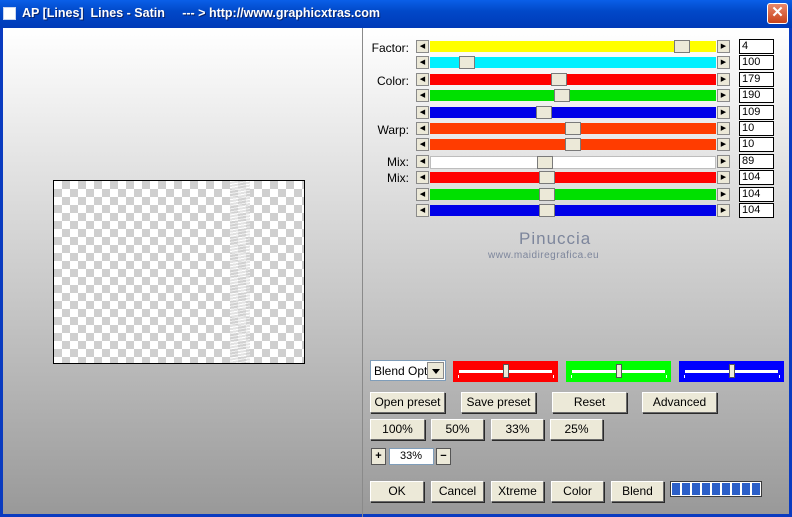  I want to click on slider-5: ◀ ▶, so click(573, 128).